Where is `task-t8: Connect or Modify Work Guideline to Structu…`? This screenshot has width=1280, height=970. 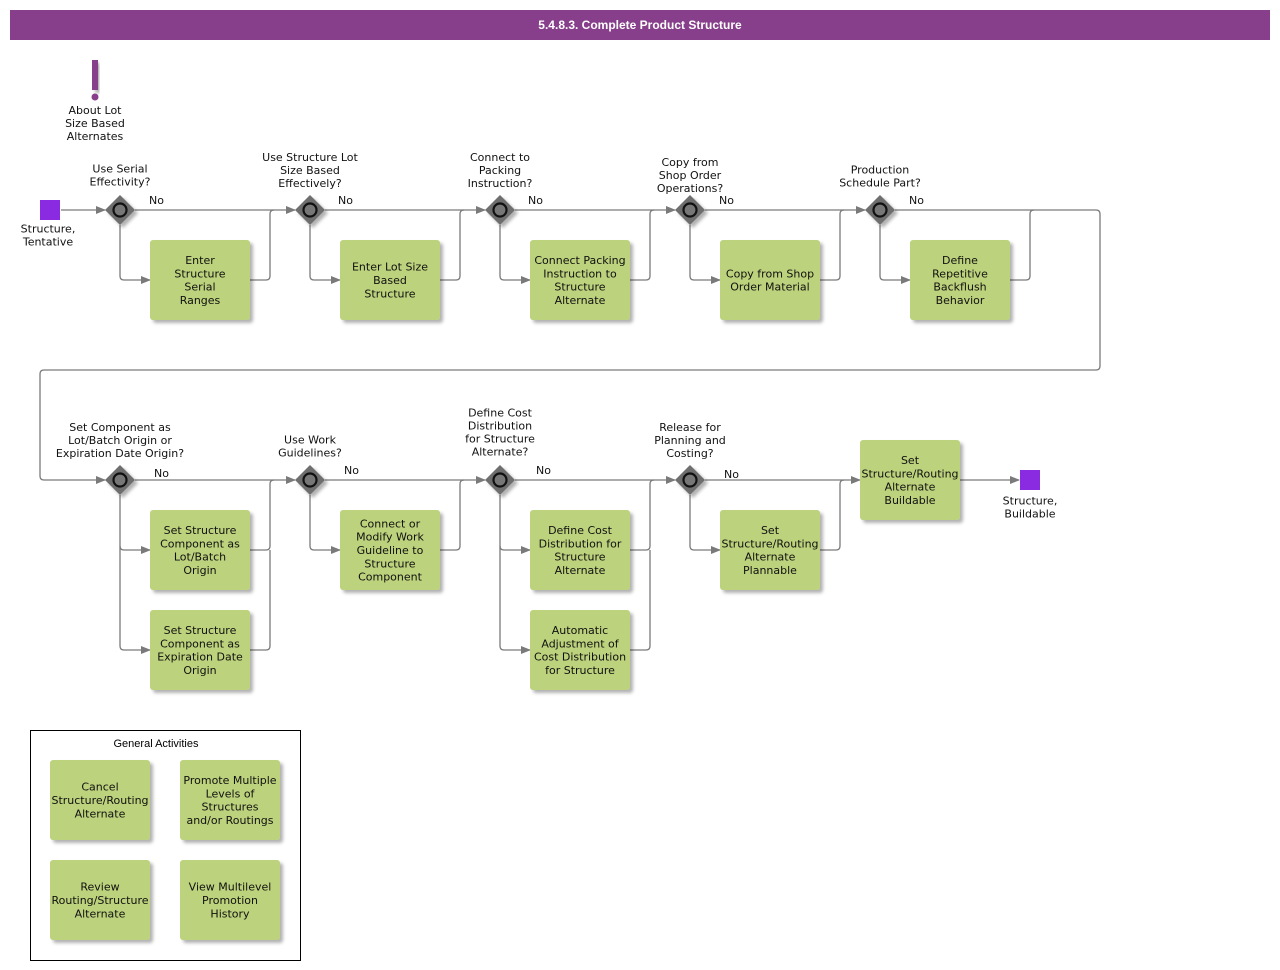
task-t8: Connect or Modify Work Guideline to Structu… is located at coordinates (390, 550).